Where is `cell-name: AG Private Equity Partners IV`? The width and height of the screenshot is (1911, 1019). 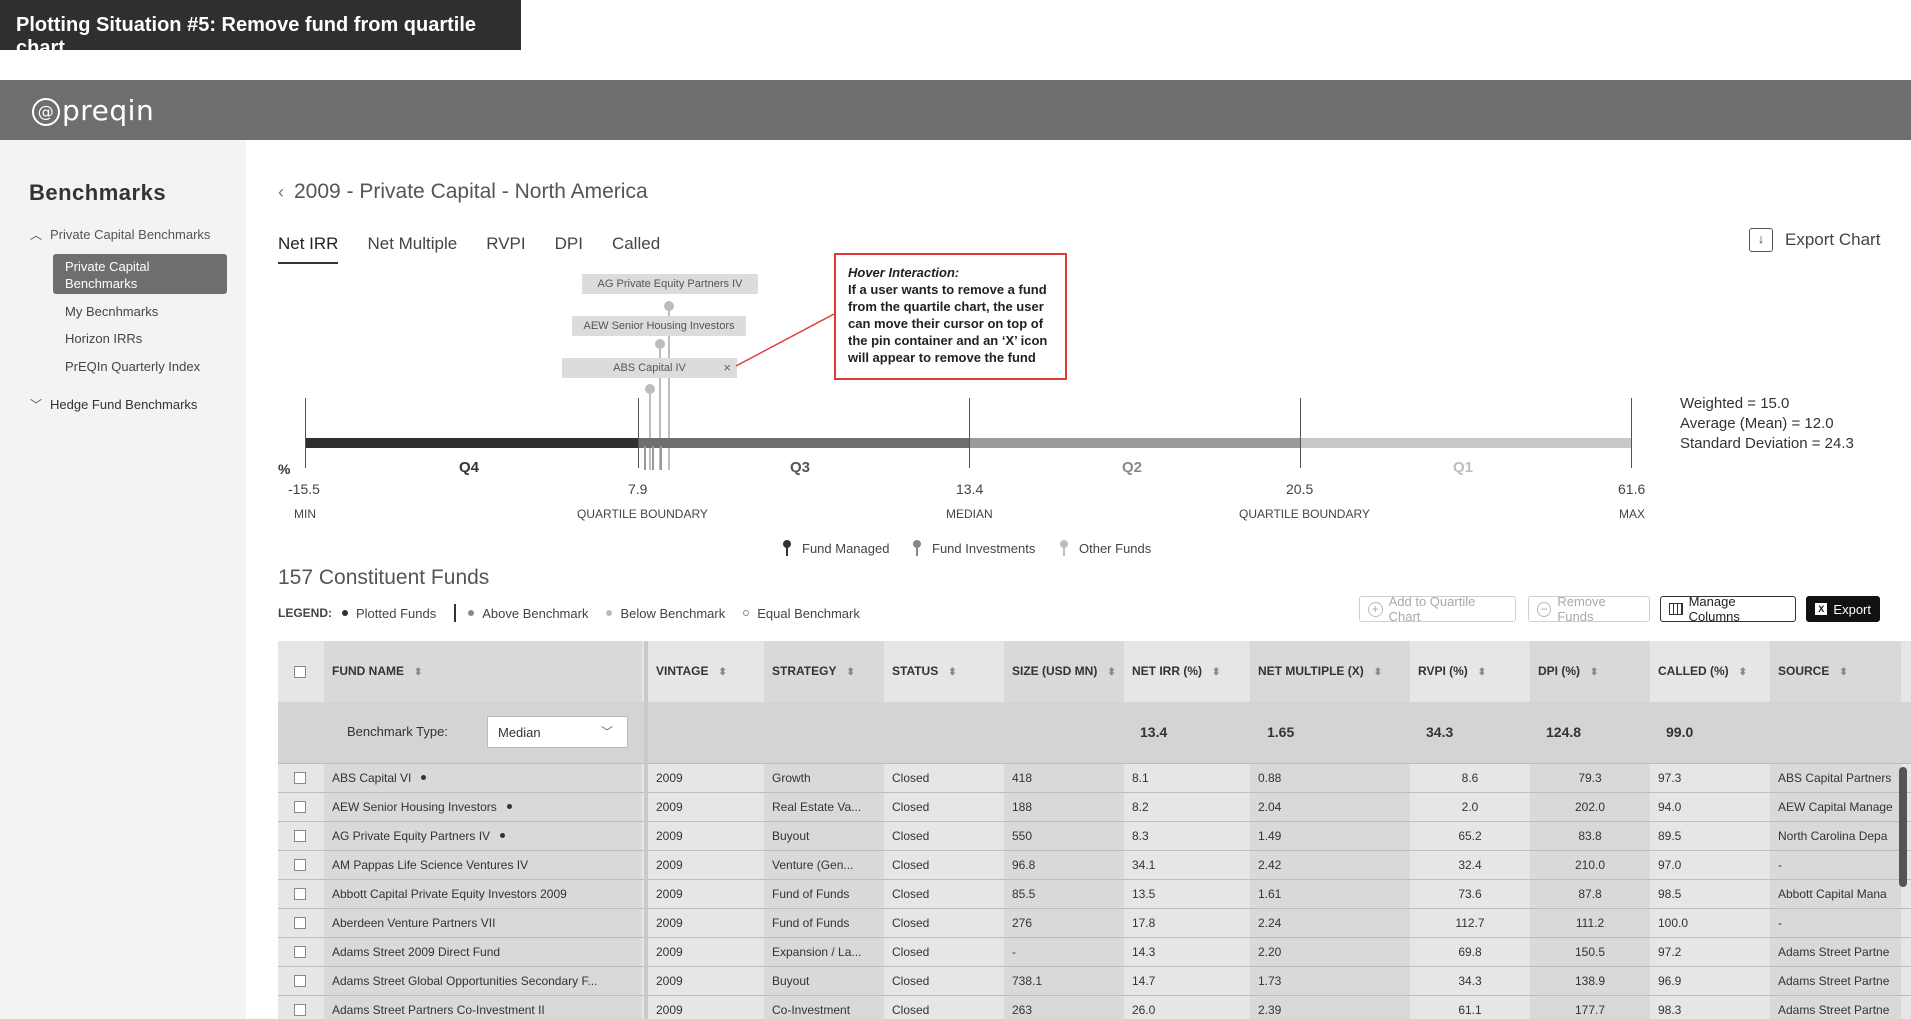
cell-name: AG Private Equity Partners IV is located at coordinates (483, 836).